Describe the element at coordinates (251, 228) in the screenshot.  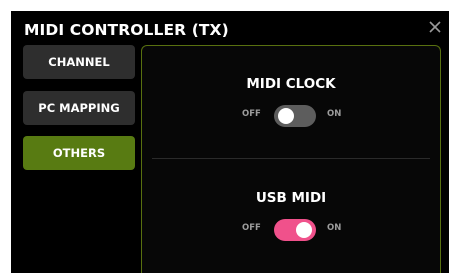
I see `usb-midi-off-label: OFF` at that location.